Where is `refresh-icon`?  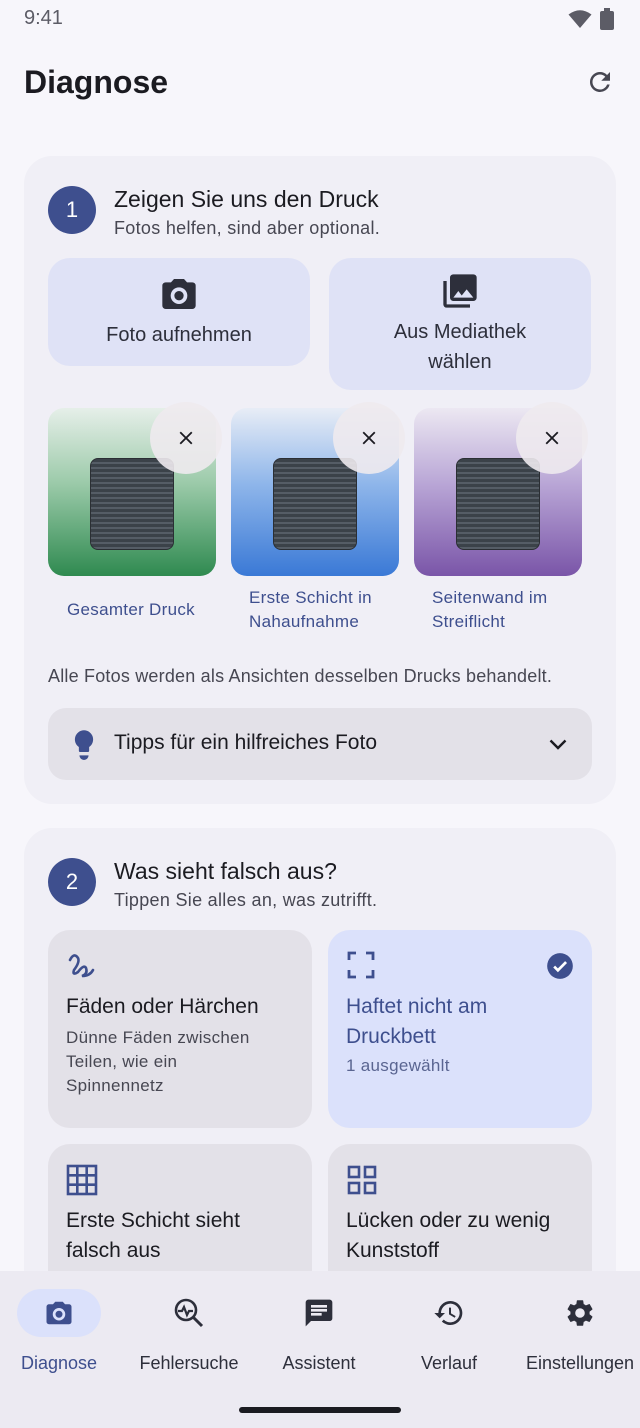 refresh-icon is located at coordinates (599, 81).